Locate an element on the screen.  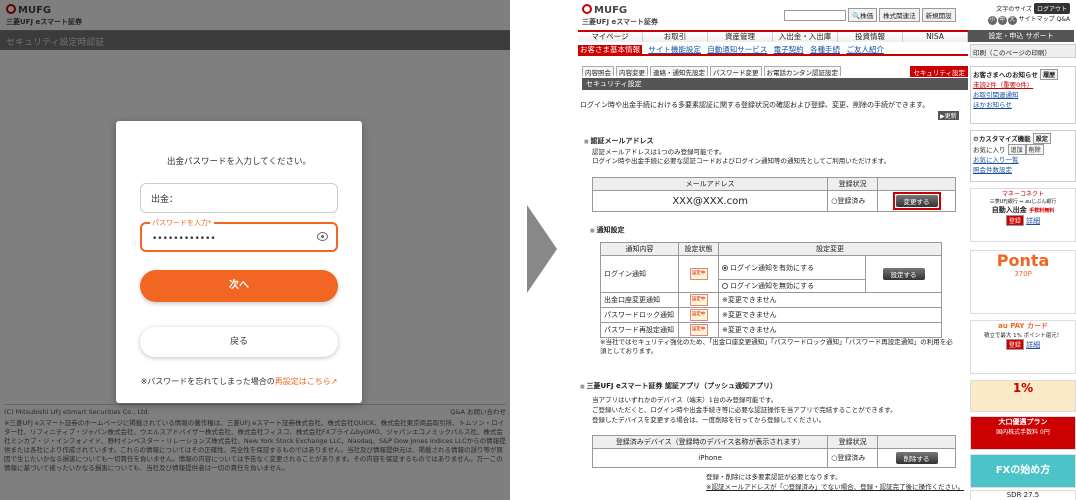
global-nav: マイページ お取引 資産管理 入出金・入出庫 投資情報 NISA is located at coordinates (773, 36).